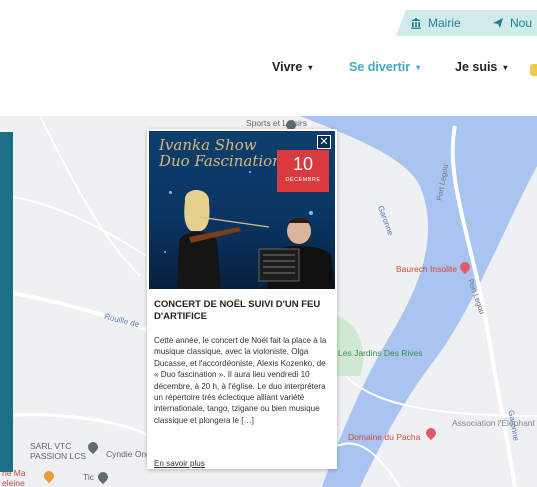 The image size is (537, 487). Describe the element at coordinates (287, 67) in the screenshot. I see `nav-item-label: Vivre` at that location.